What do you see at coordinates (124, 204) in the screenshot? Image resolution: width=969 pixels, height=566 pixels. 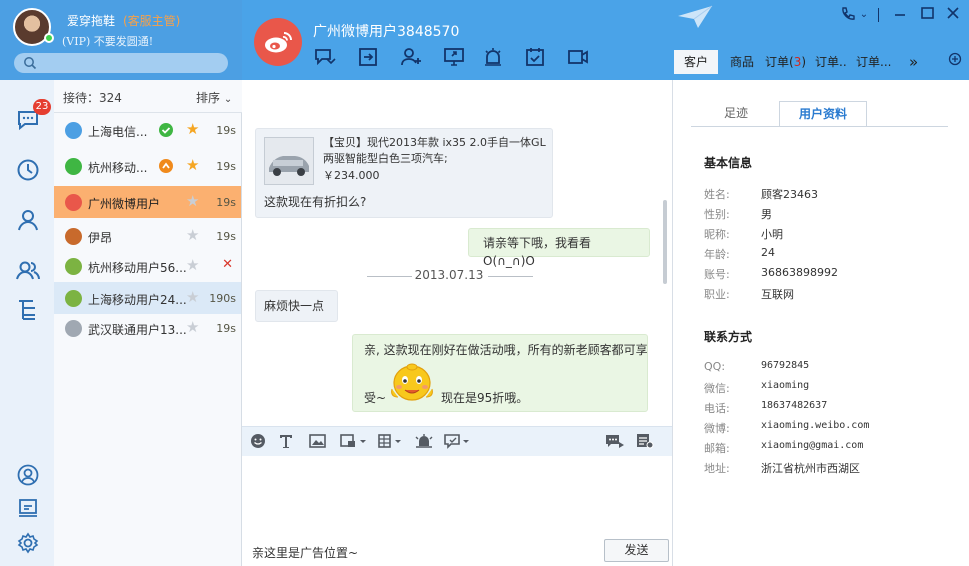 I see `contact-name: 广州微博用户` at bounding box center [124, 204].